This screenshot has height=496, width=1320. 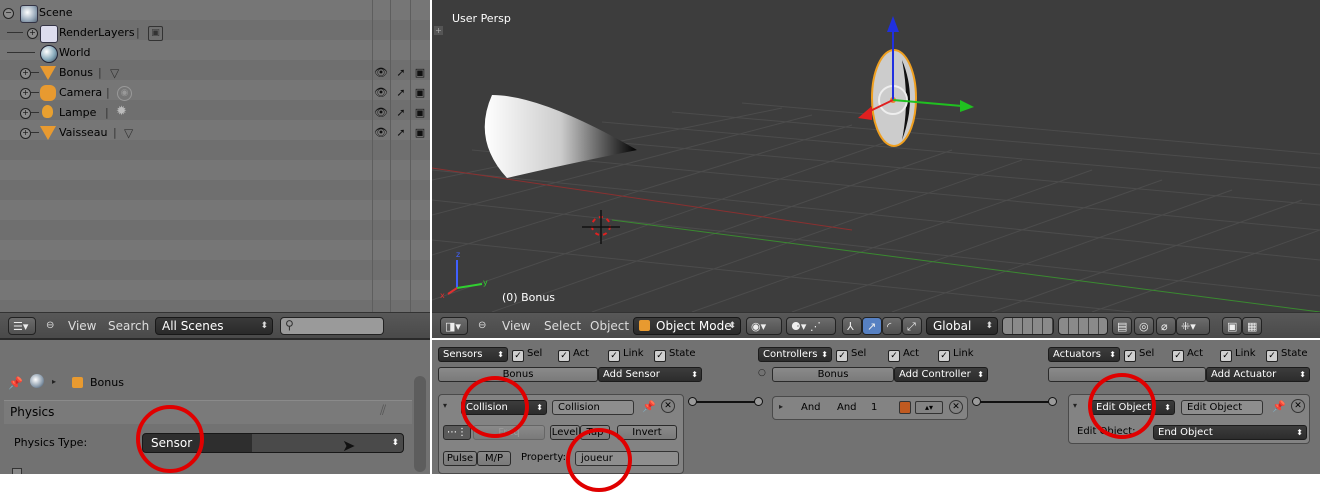 I want to click on material-property-toggle: M/P, so click(x=494, y=458).